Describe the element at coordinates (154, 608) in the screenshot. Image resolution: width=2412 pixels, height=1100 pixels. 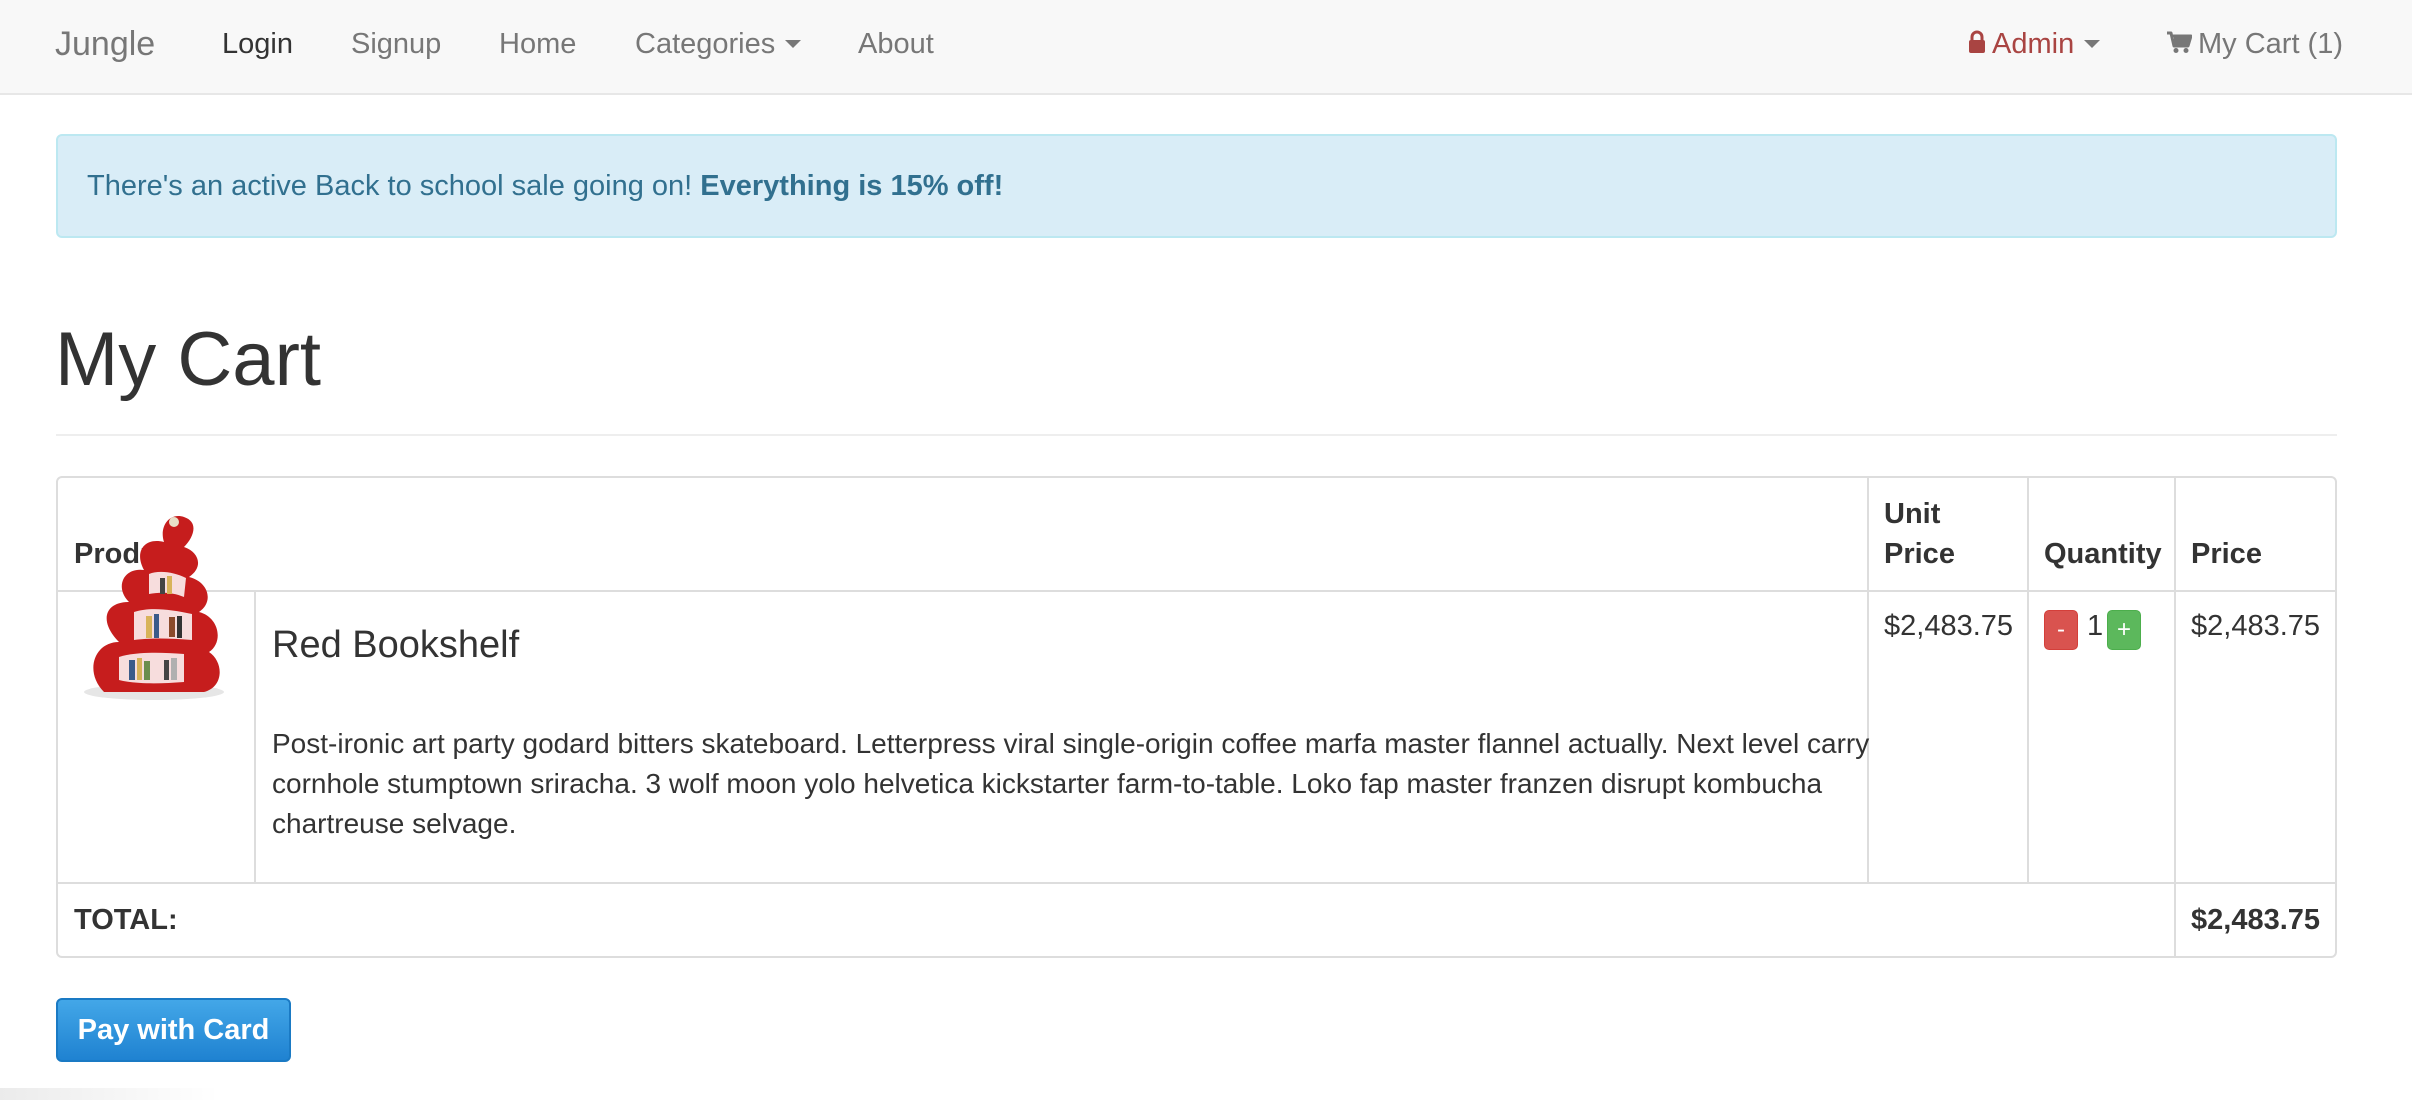
I see `bookshelf-image` at that location.